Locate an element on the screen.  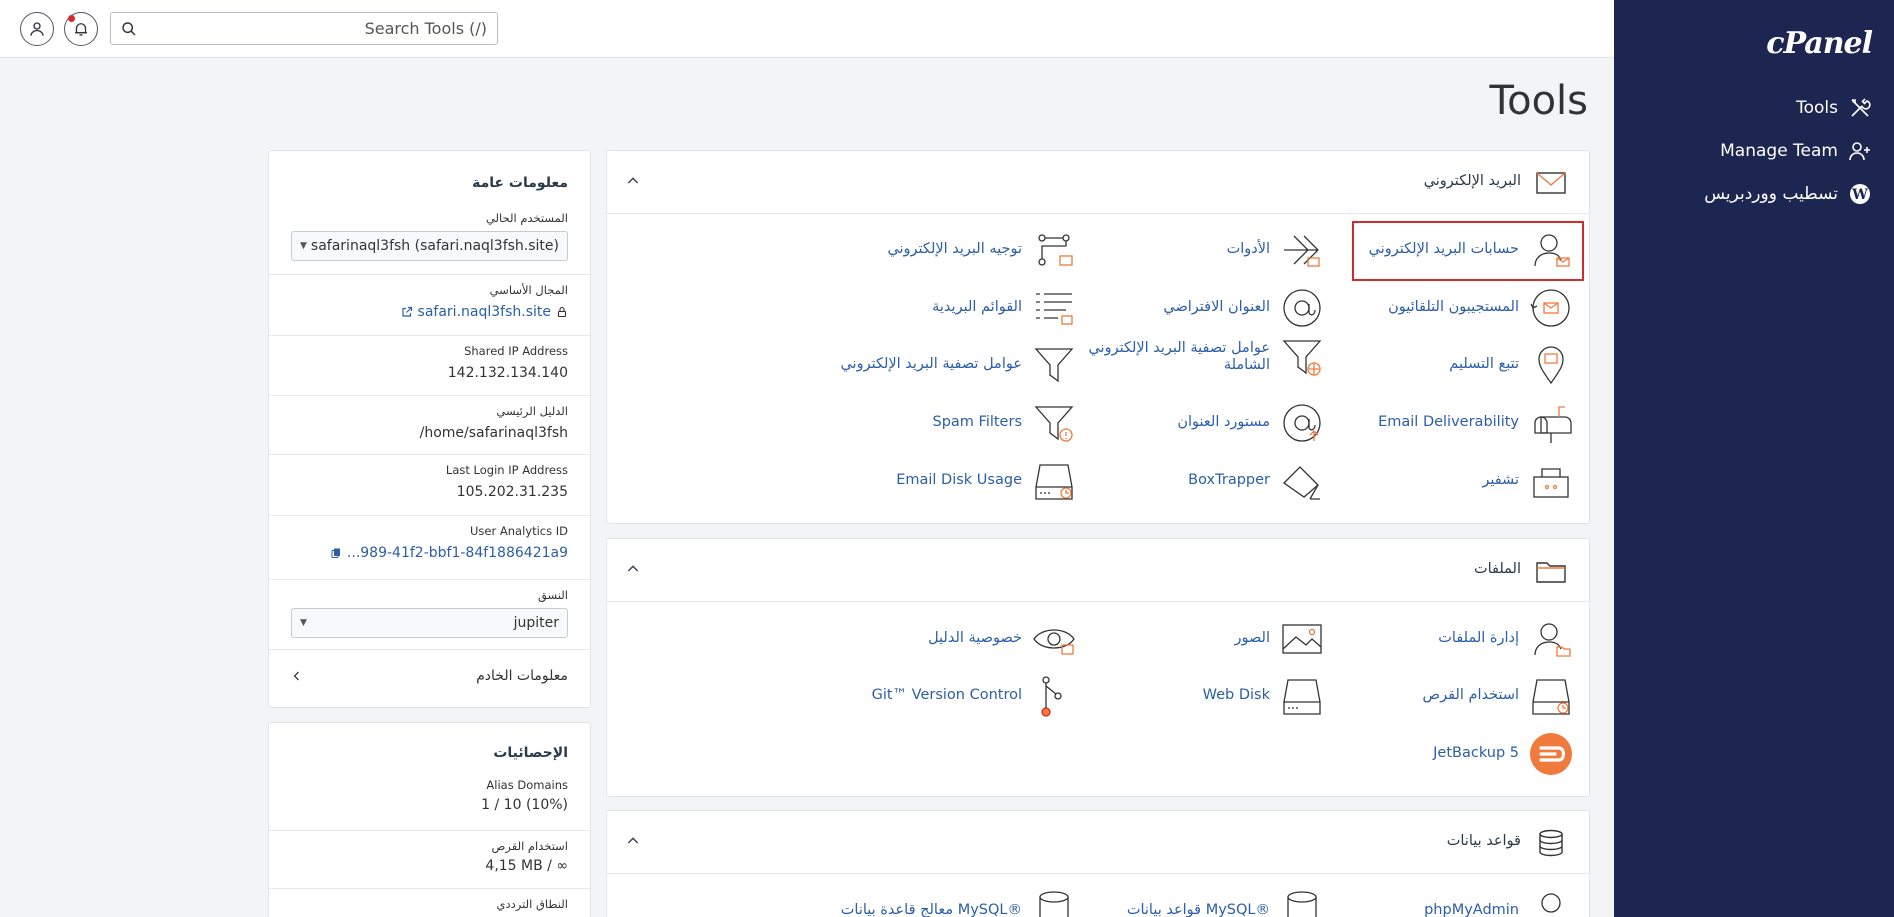
tool-label: Web Disk is located at coordinates (1236, 695).